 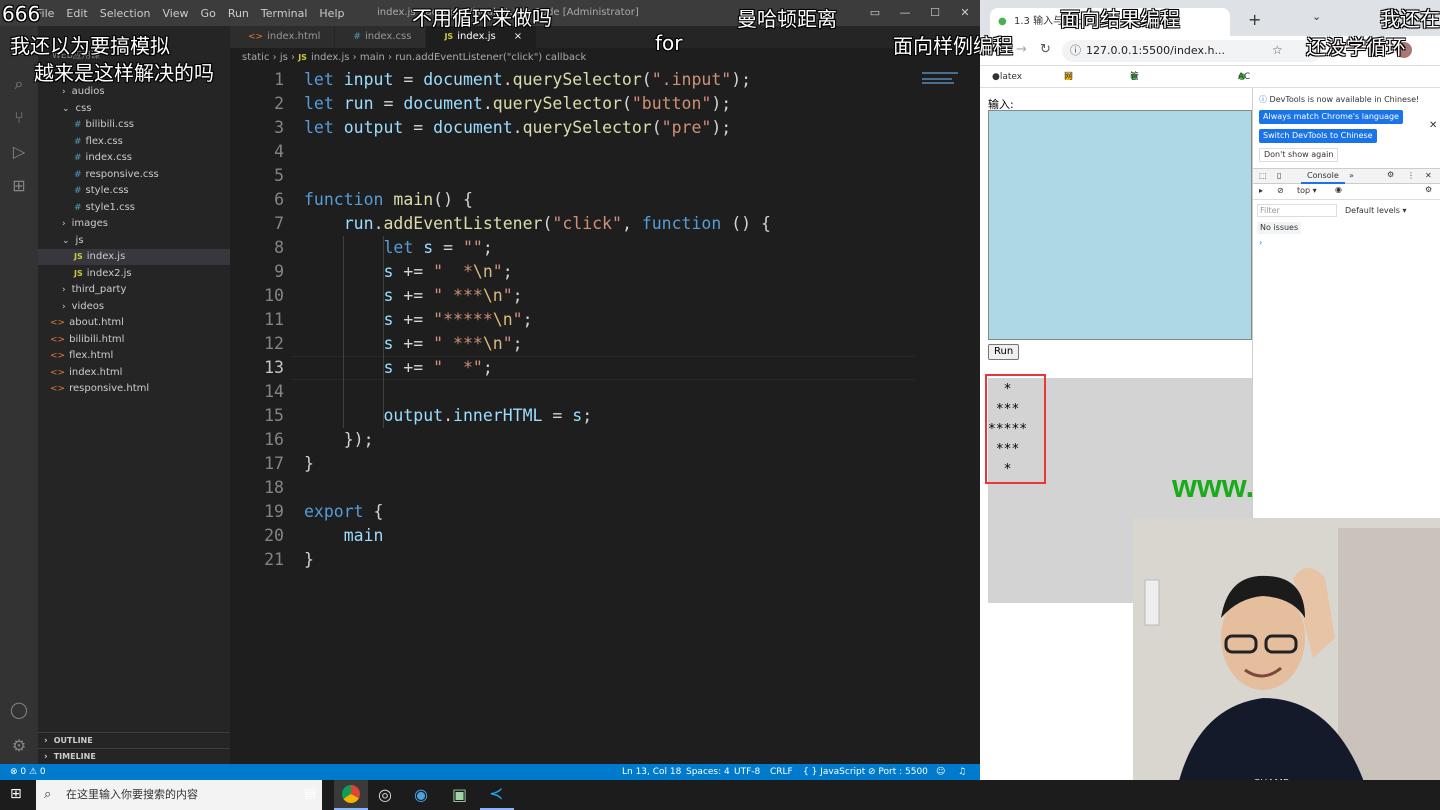 What do you see at coordinates (284, 57) in the screenshot?
I see `breadcrumb-js: js` at bounding box center [284, 57].